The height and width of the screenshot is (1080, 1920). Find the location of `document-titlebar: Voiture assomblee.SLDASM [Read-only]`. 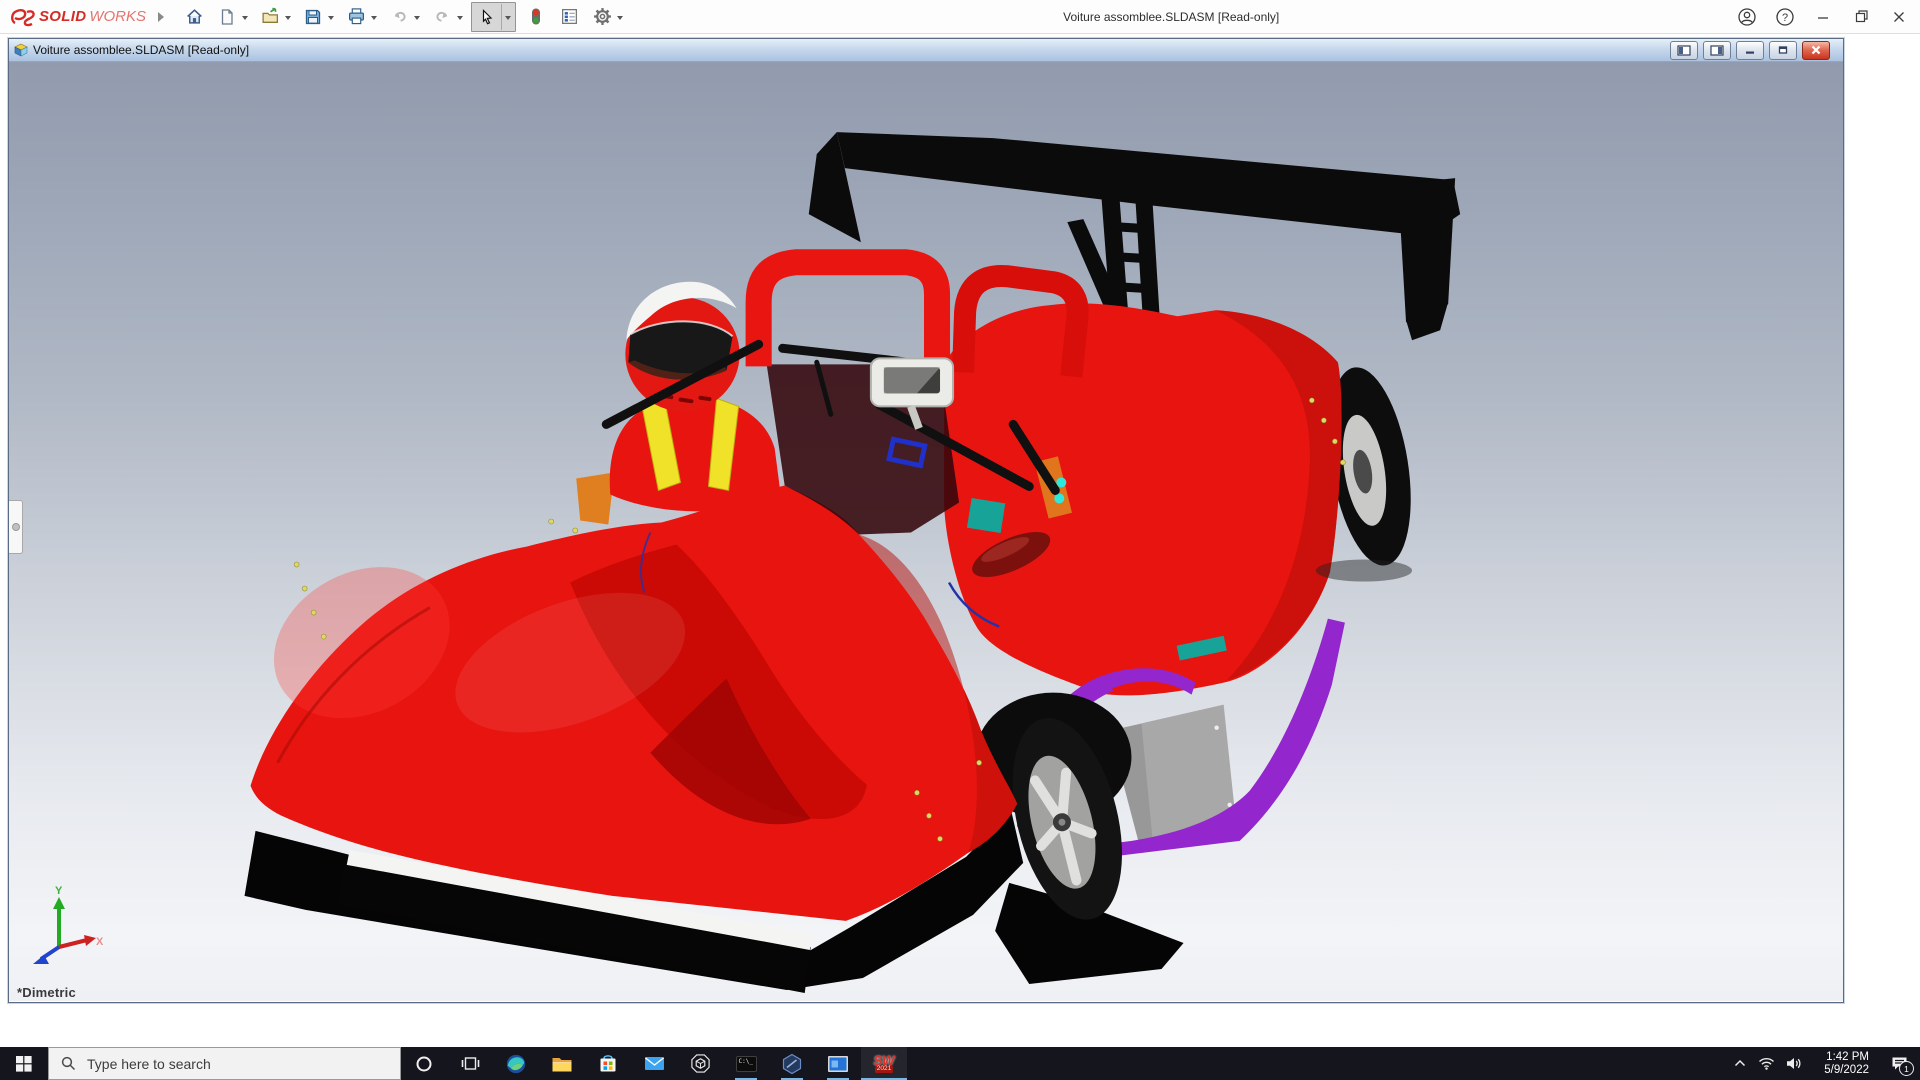

document-titlebar: Voiture assomblee.SLDASM [Read-only] is located at coordinates (926, 50).